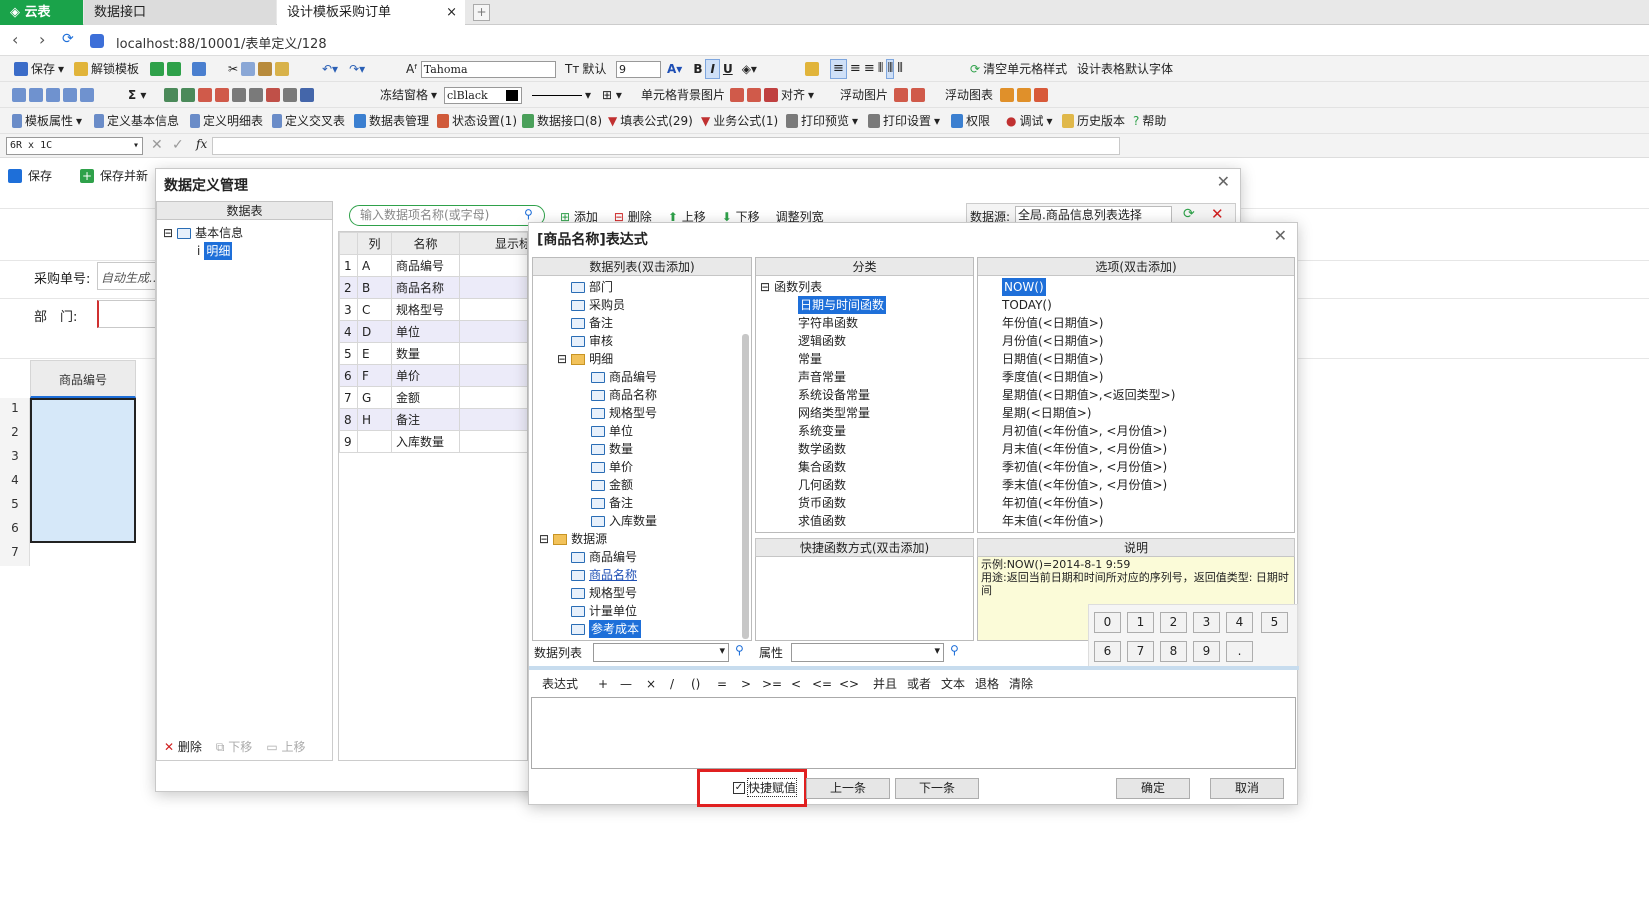 Image resolution: width=1649 pixels, height=916 pixels. What do you see at coordinates (106, 69) in the screenshot?
I see `unlock-template-button: 解锁模板` at bounding box center [106, 69].